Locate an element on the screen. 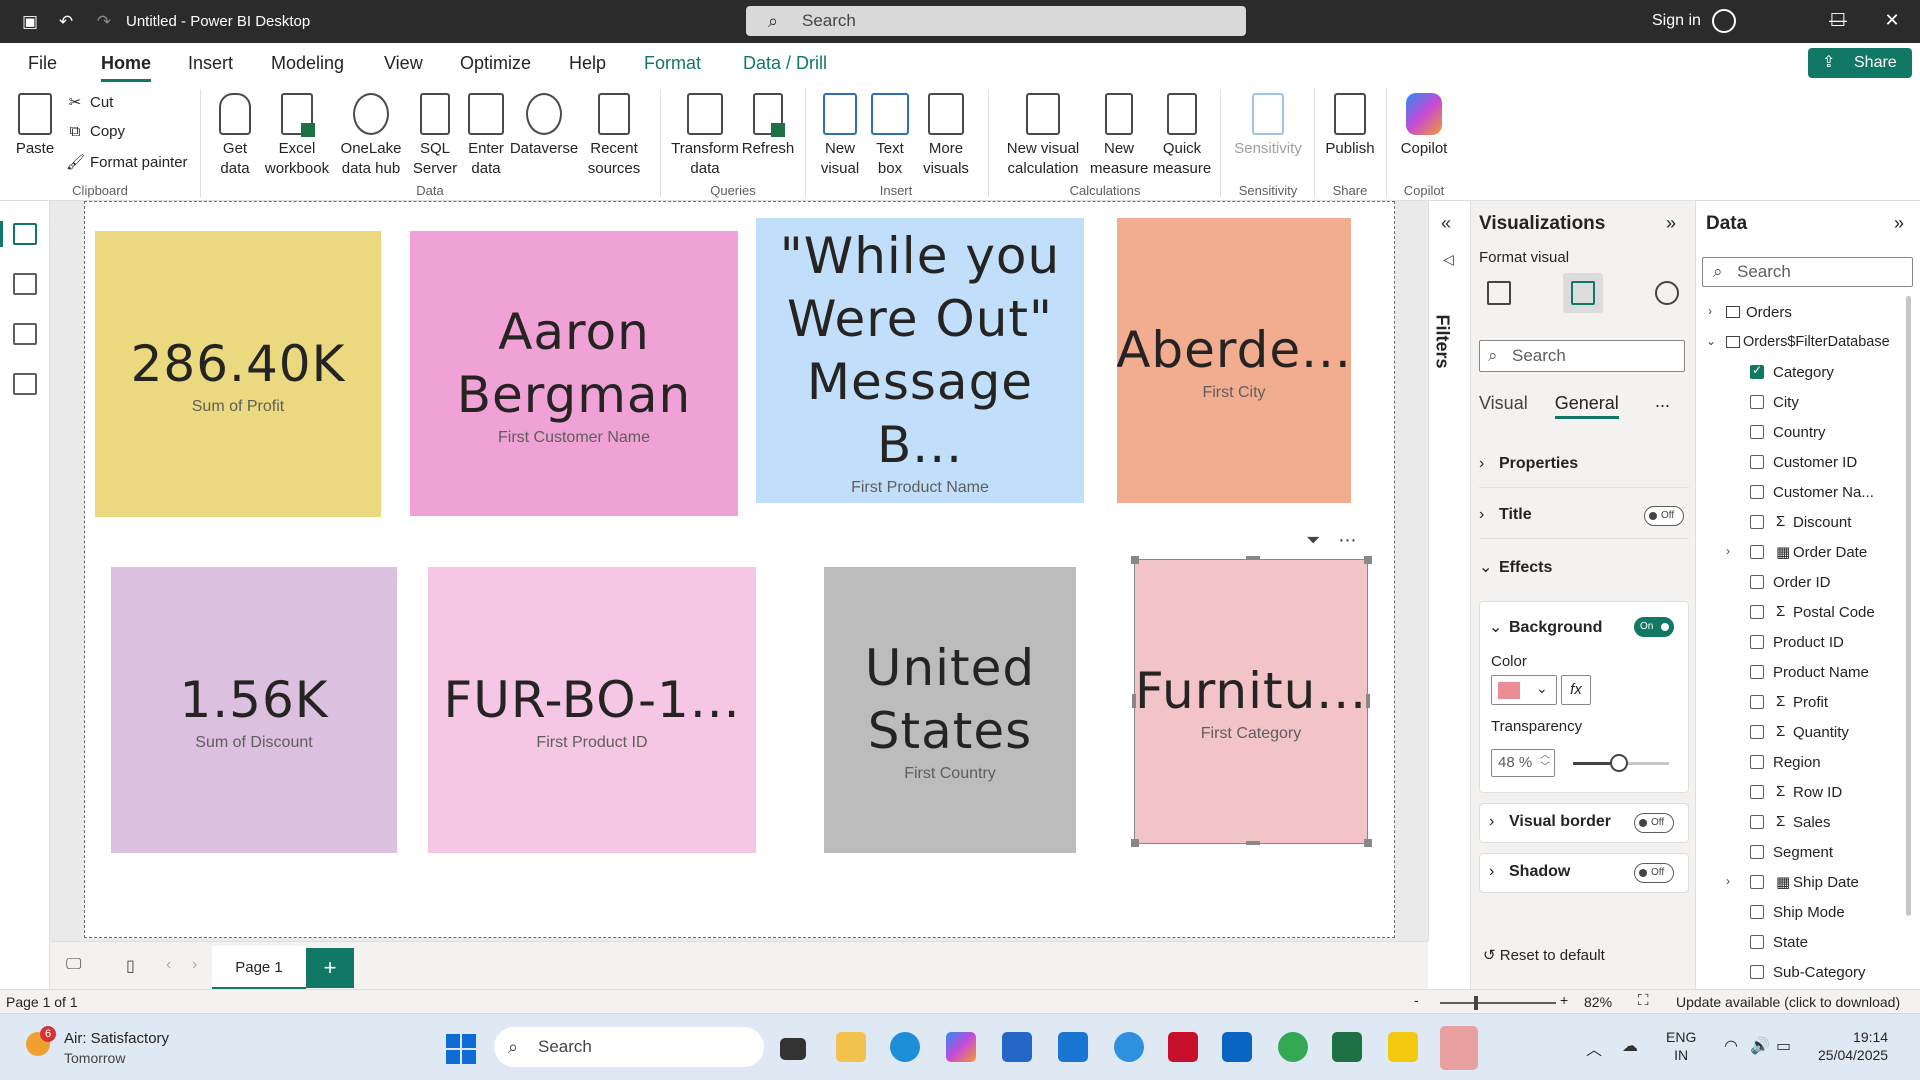 The image size is (1920, 1080). paste-button: Paste is located at coordinates (35, 126).